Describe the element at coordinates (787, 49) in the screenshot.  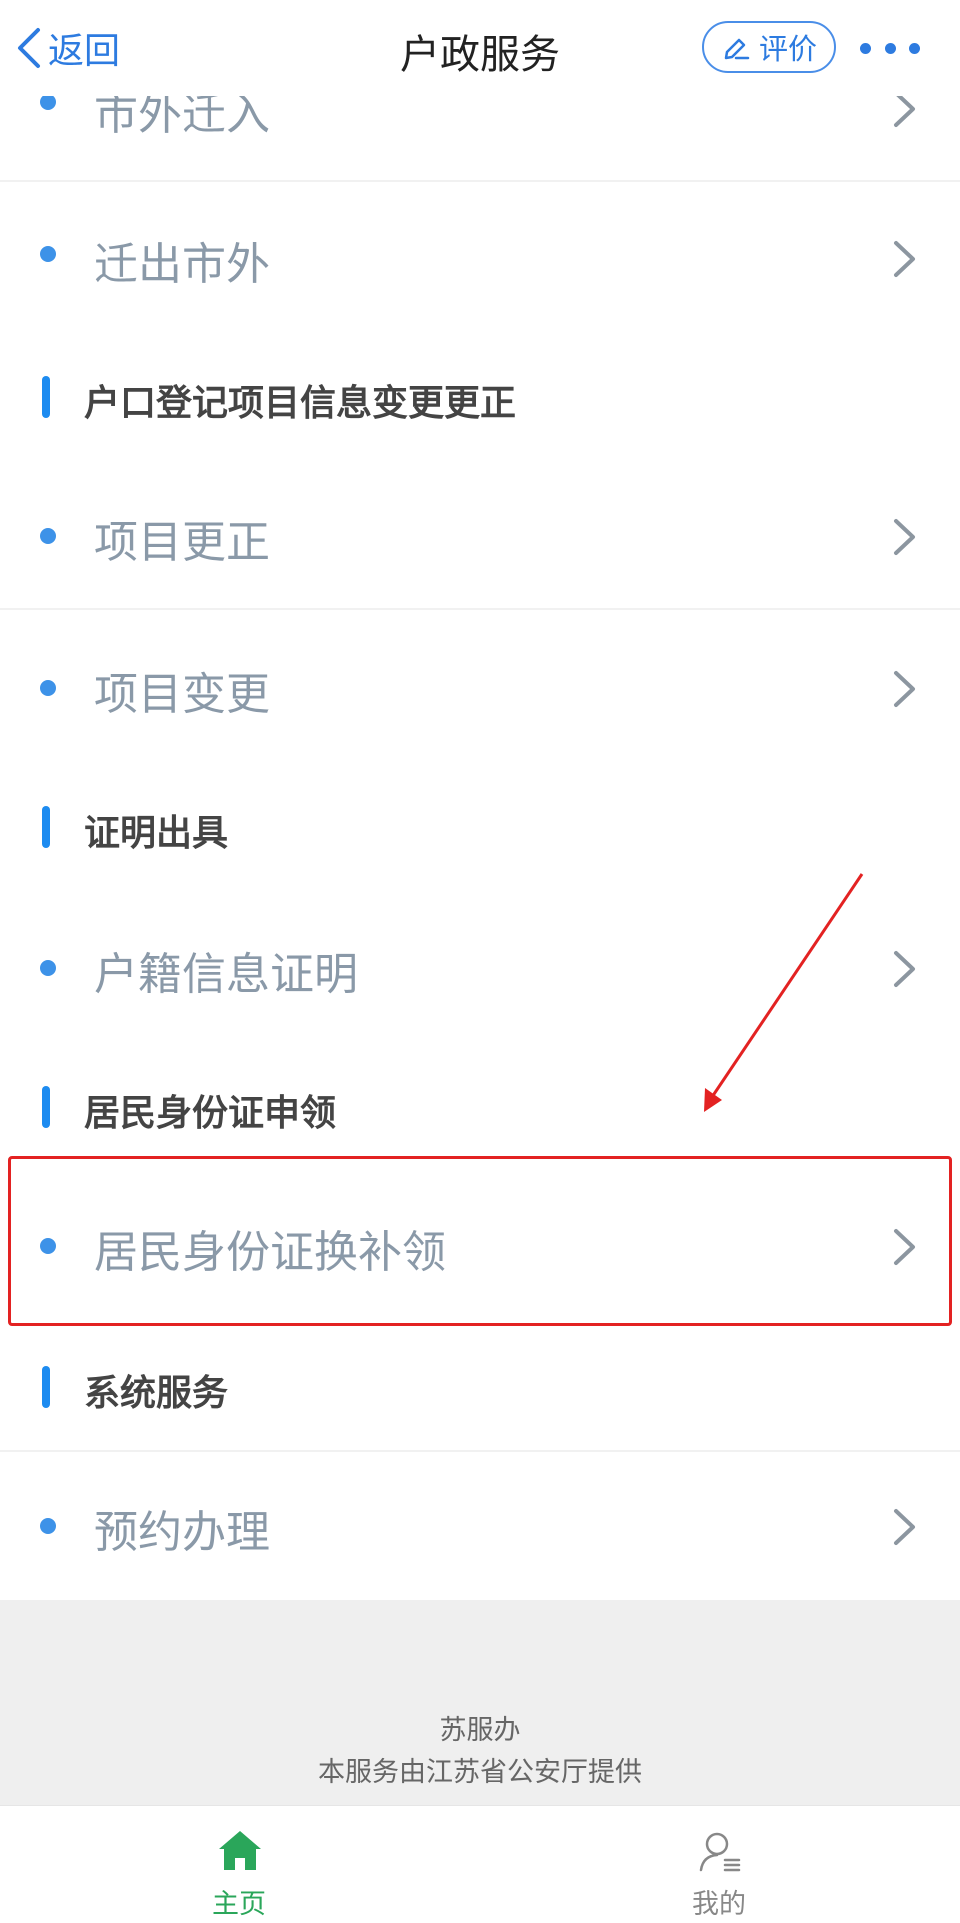
I see `rate-label: 评价` at that location.